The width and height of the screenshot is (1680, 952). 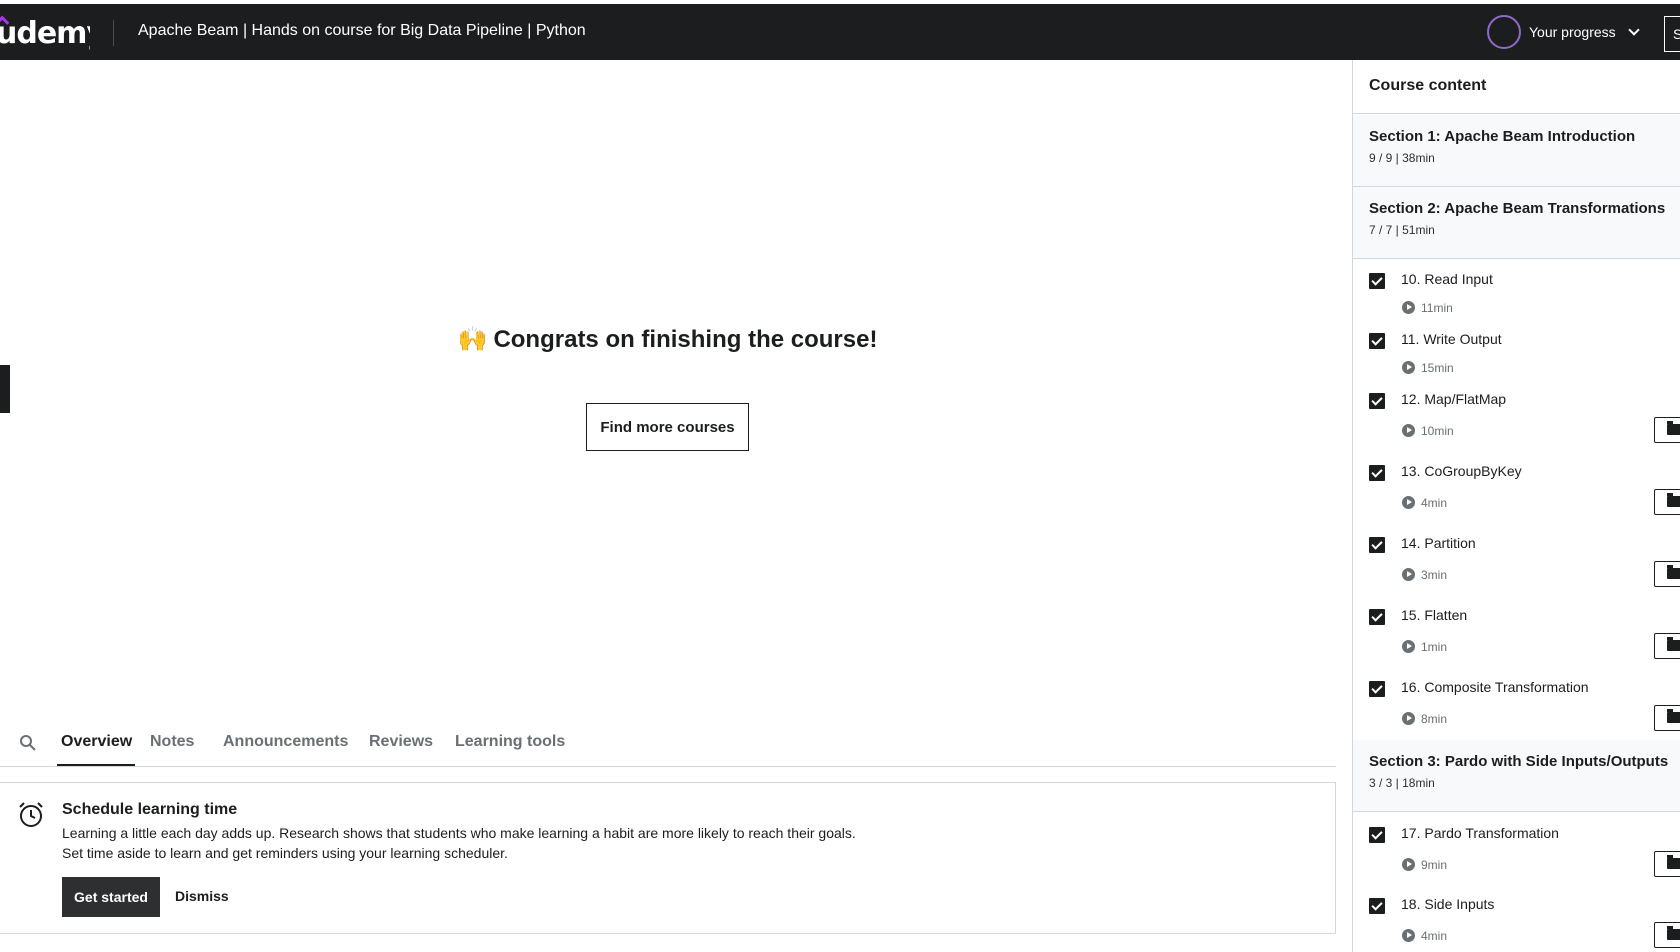 What do you see at coordinates (1516, 860) in the screenshot?
I see `lecture-item: 17. Pardo Transformation 9min` at bounding box center [1516, 860].